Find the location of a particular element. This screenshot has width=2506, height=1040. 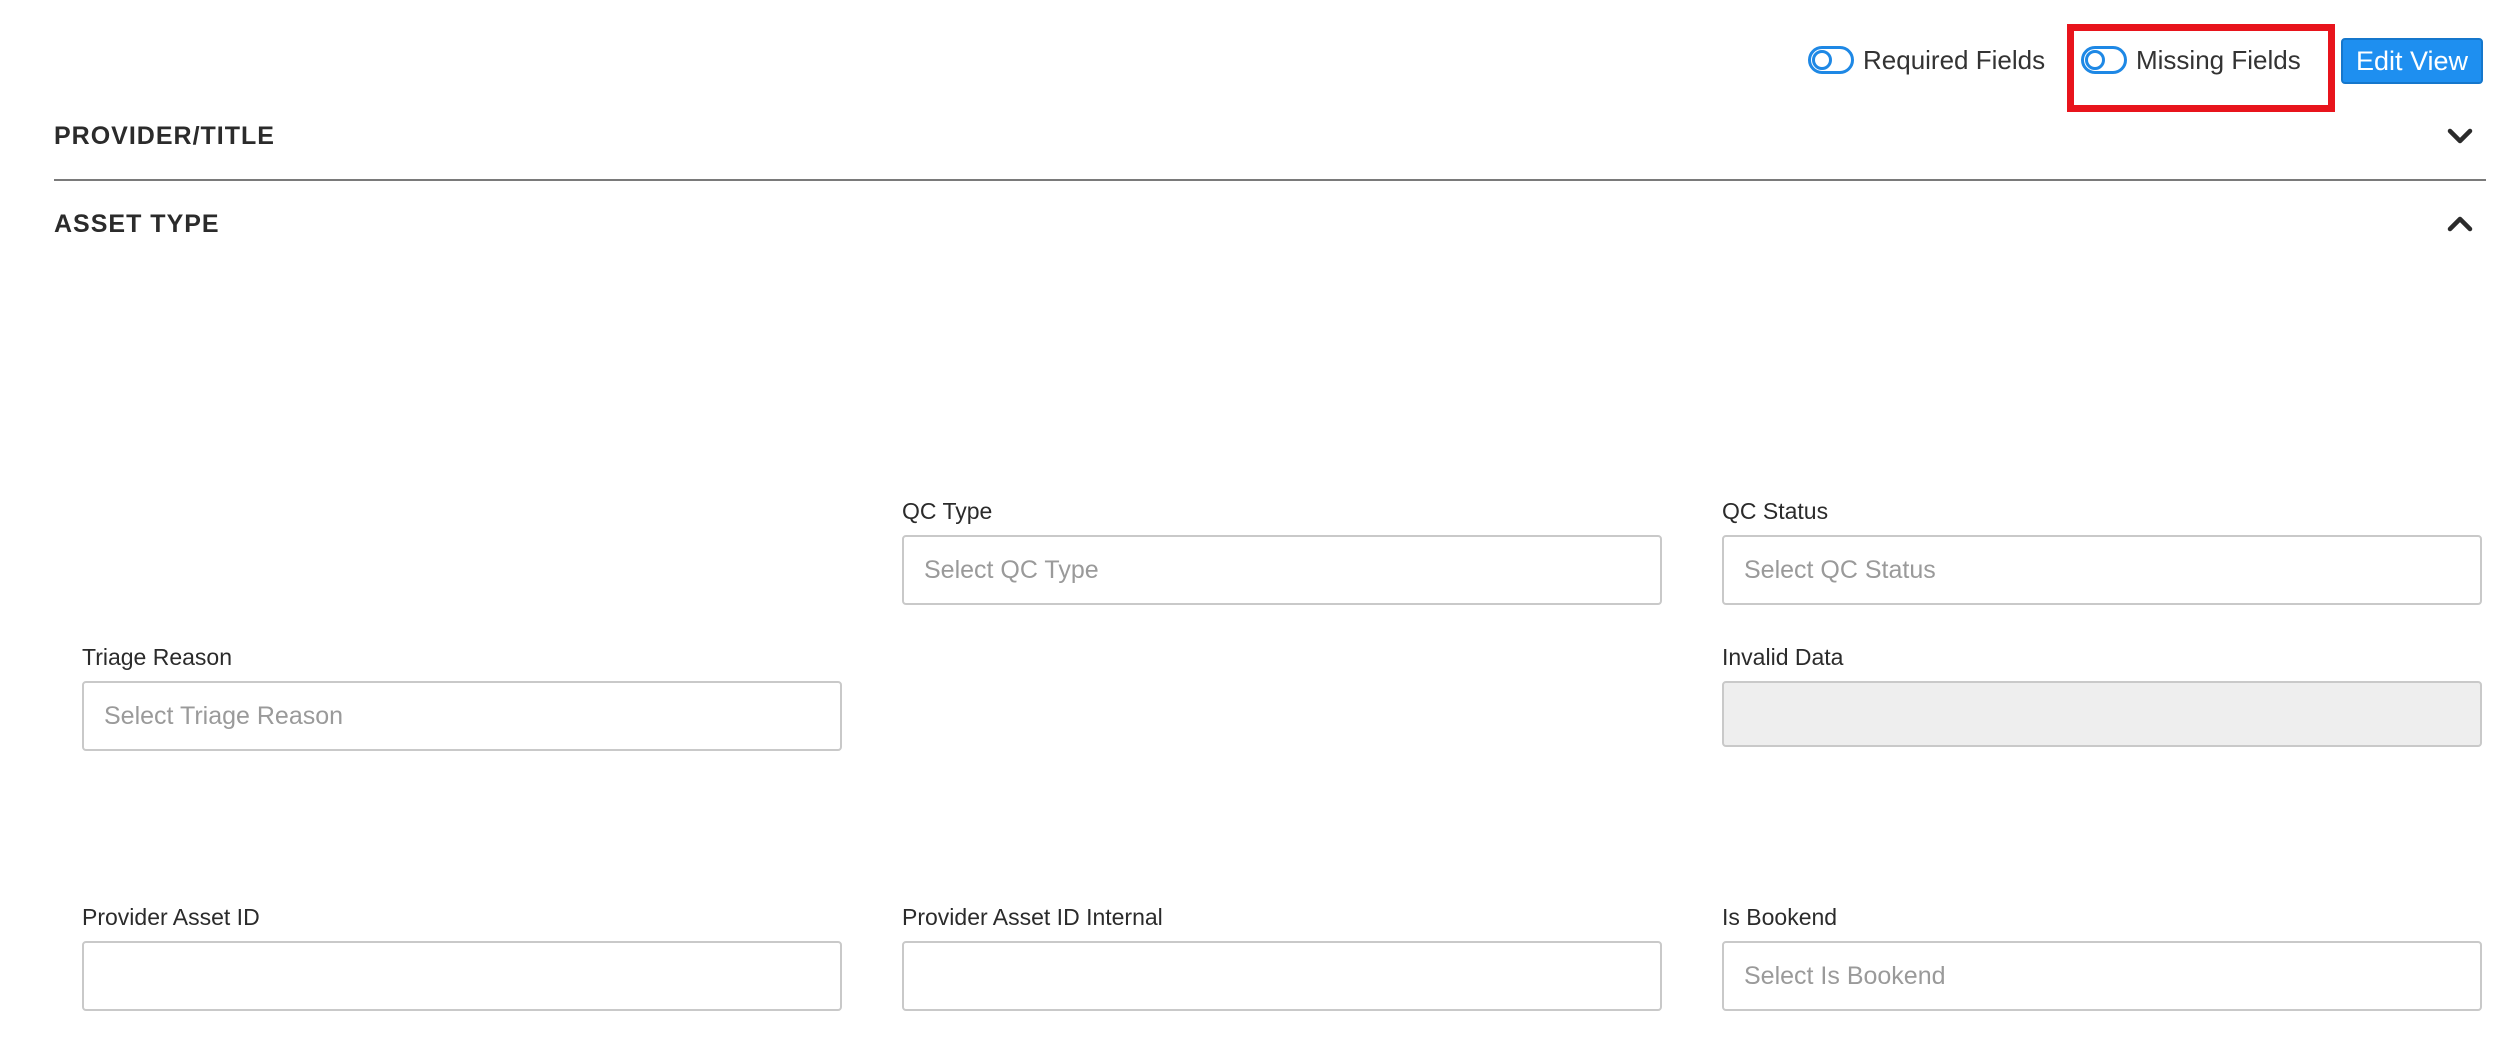

qc-type-field: QC Type is located at coordinates (1282, 550).